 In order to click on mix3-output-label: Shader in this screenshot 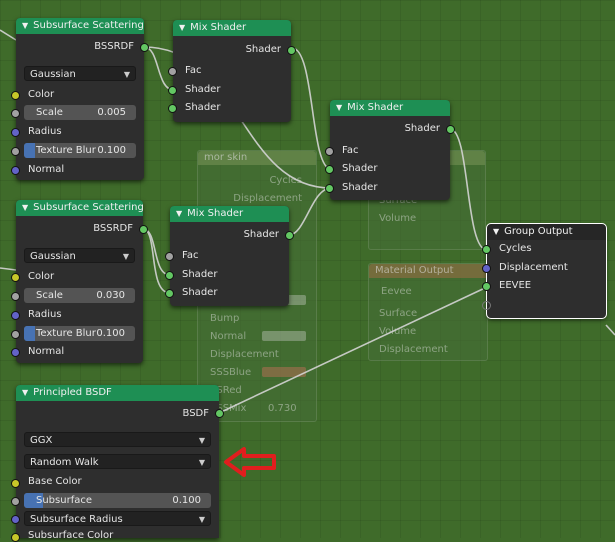, I will do `click(422, 128)`.